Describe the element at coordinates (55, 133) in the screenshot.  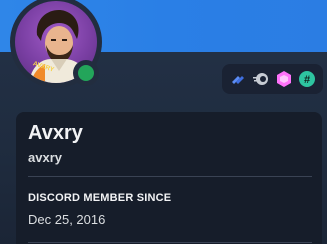
I see `display-name: Avxry` at that location.